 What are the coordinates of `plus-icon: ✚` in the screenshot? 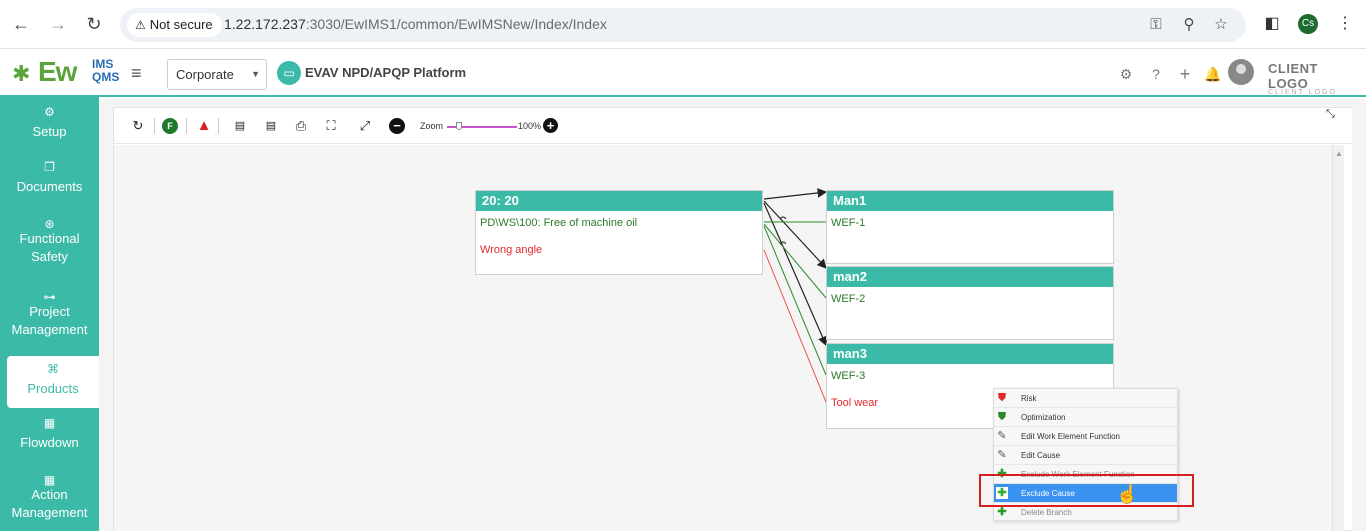 It's located at (1002, 512).